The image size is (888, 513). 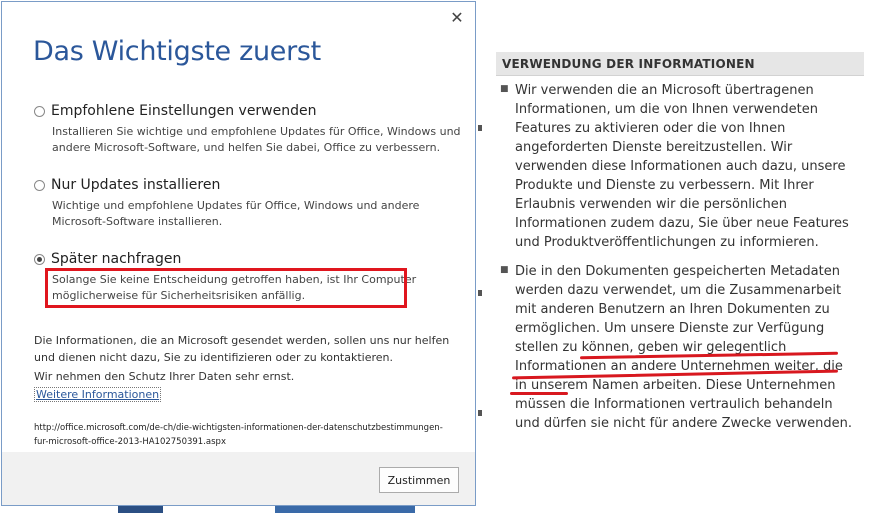 I want to click on radio-recommended-settings, so click(x=39, y=111).